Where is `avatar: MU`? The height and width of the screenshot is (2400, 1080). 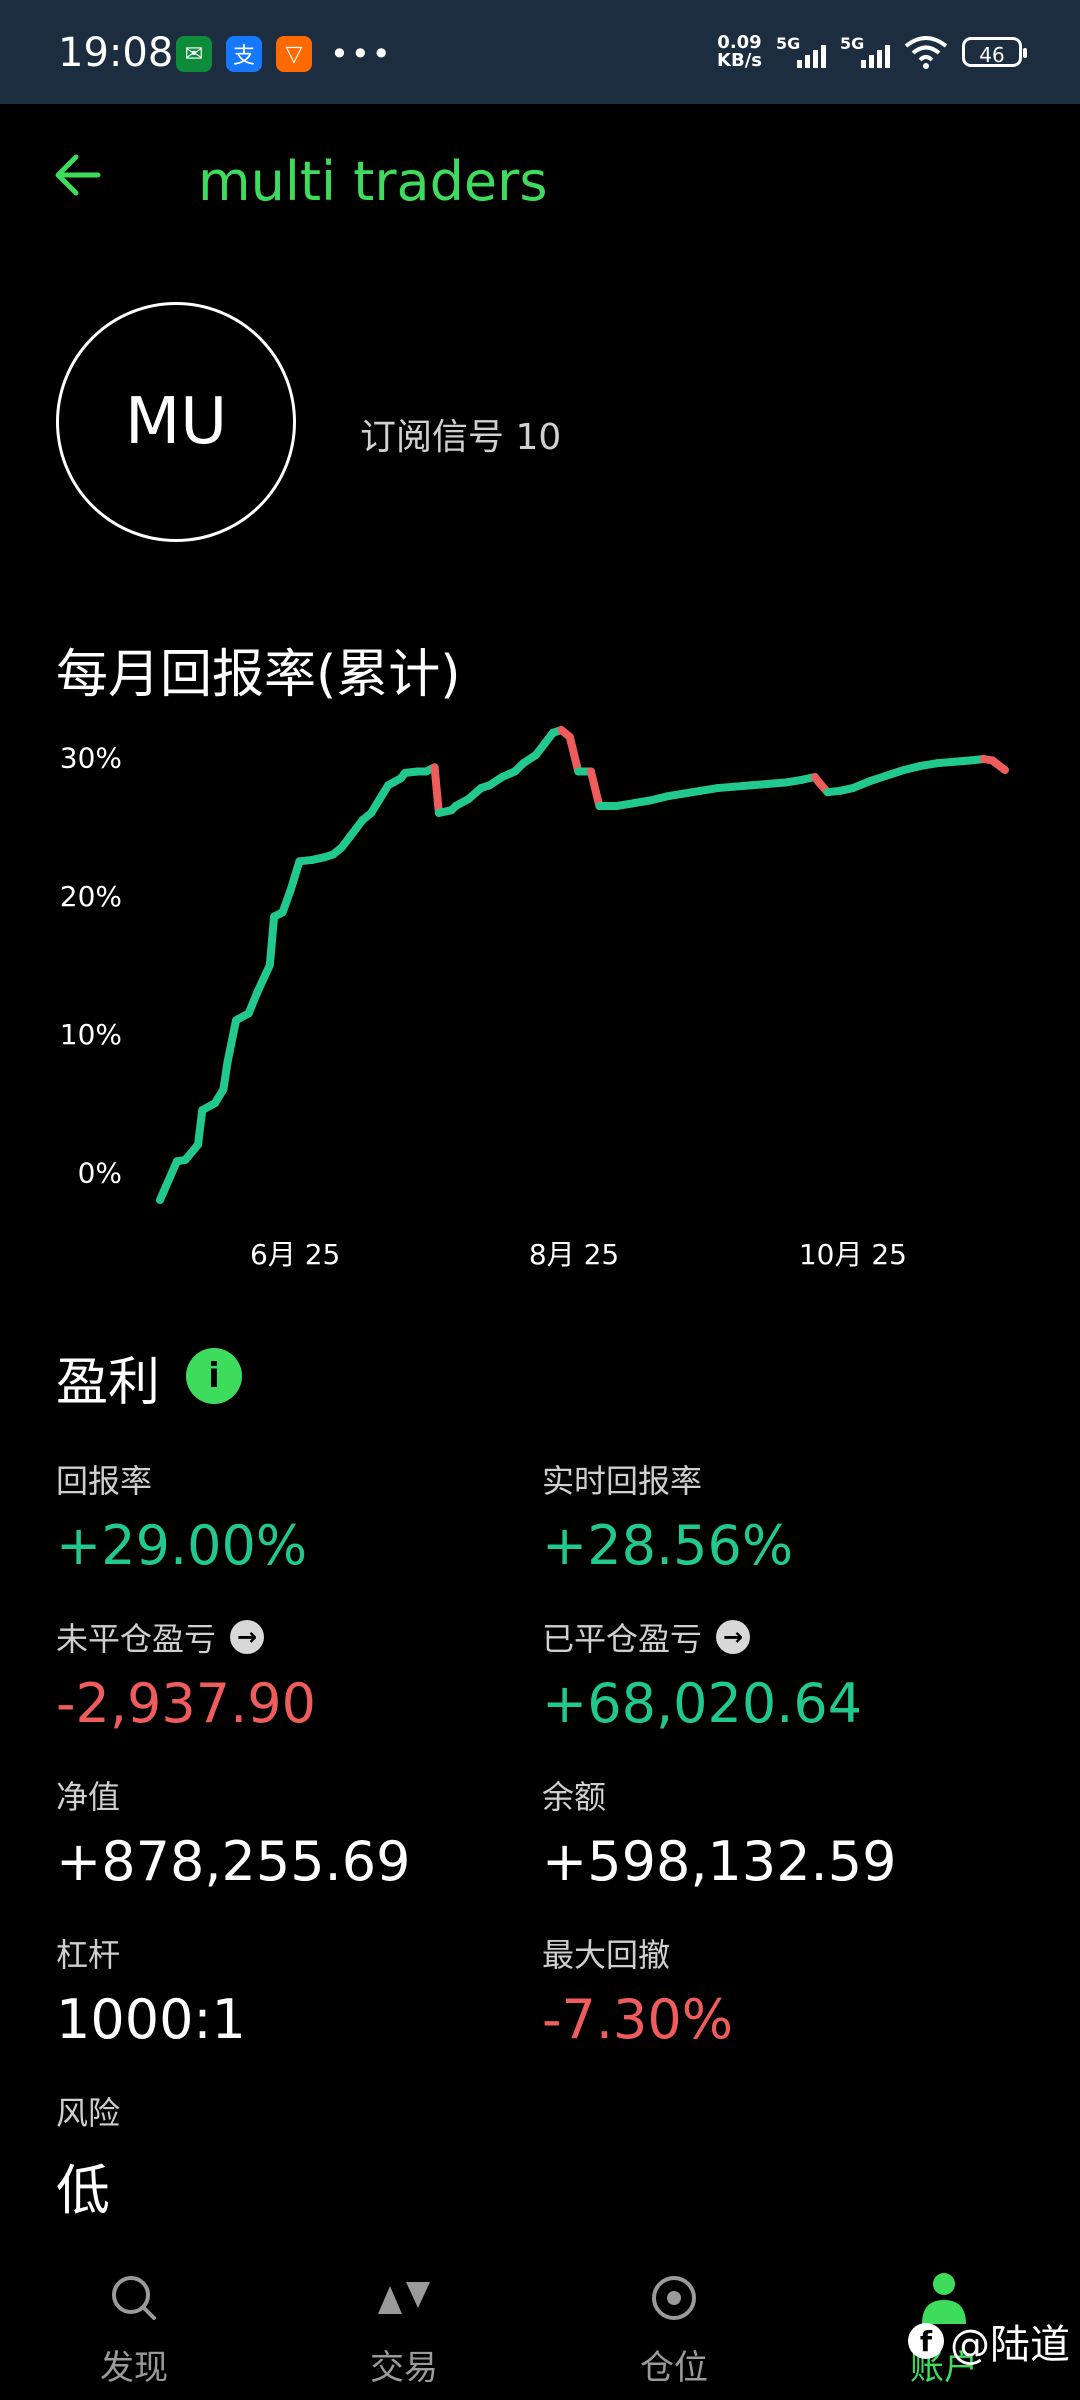
avatar: MU is located at coordinates (176, 422).